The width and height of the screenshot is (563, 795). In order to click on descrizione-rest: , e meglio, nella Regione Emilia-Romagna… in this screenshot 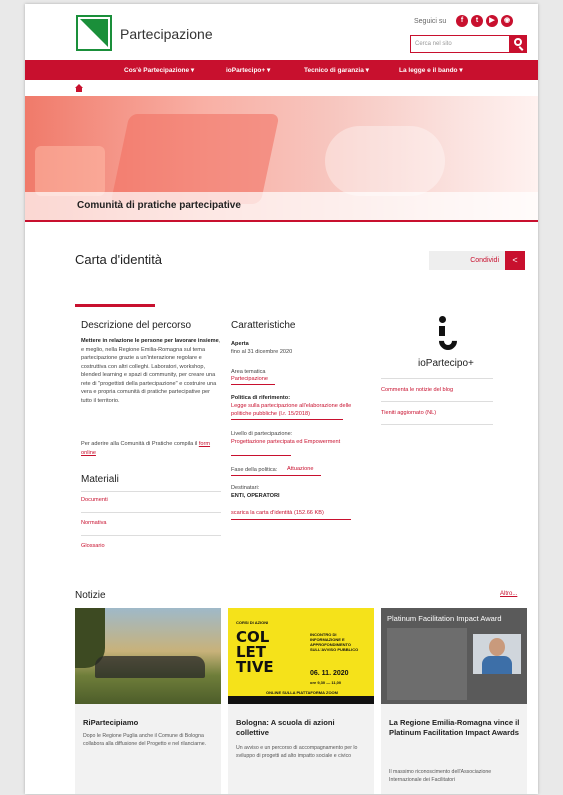, I will do `click(151, 371)`.